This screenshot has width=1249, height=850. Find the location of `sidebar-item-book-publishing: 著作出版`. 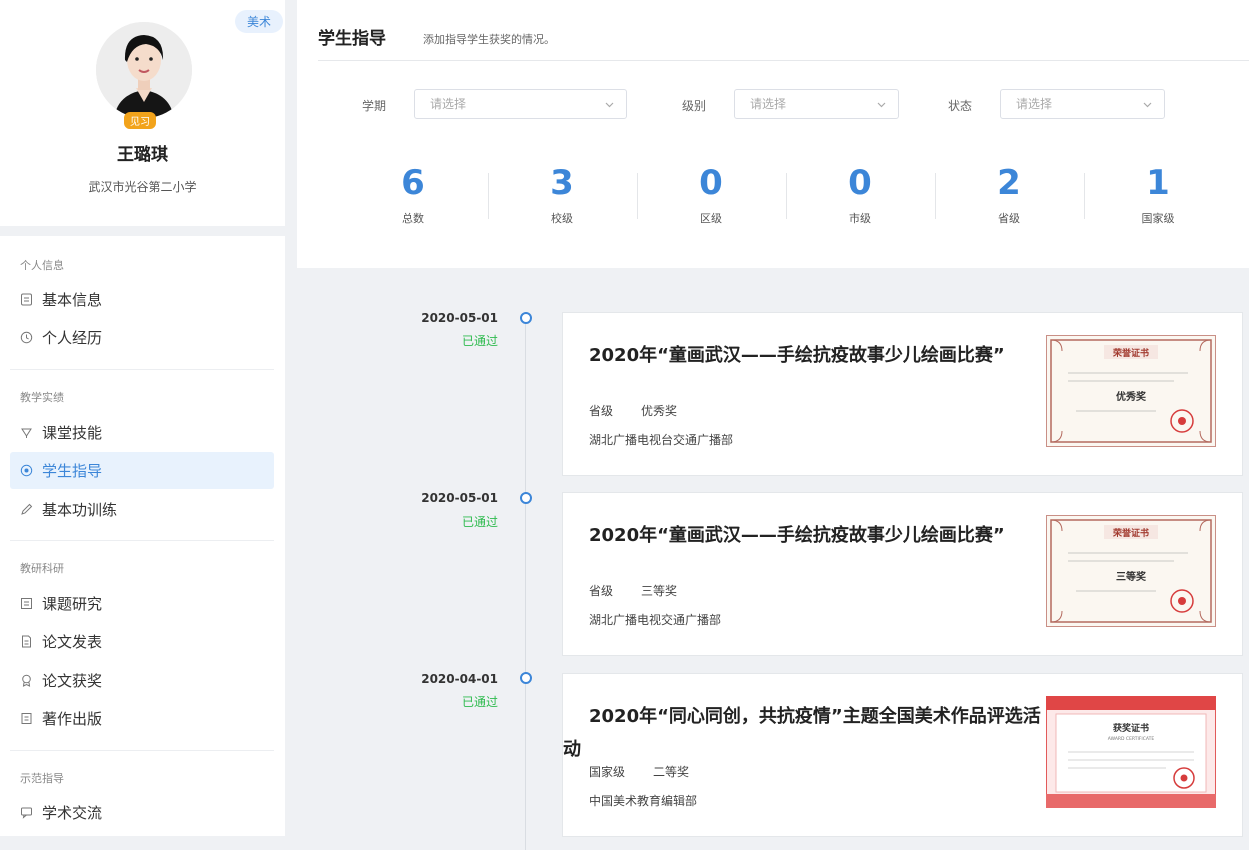

sidebar-item-book-publishing: 著作出版 is located at coordinates (142, 718).